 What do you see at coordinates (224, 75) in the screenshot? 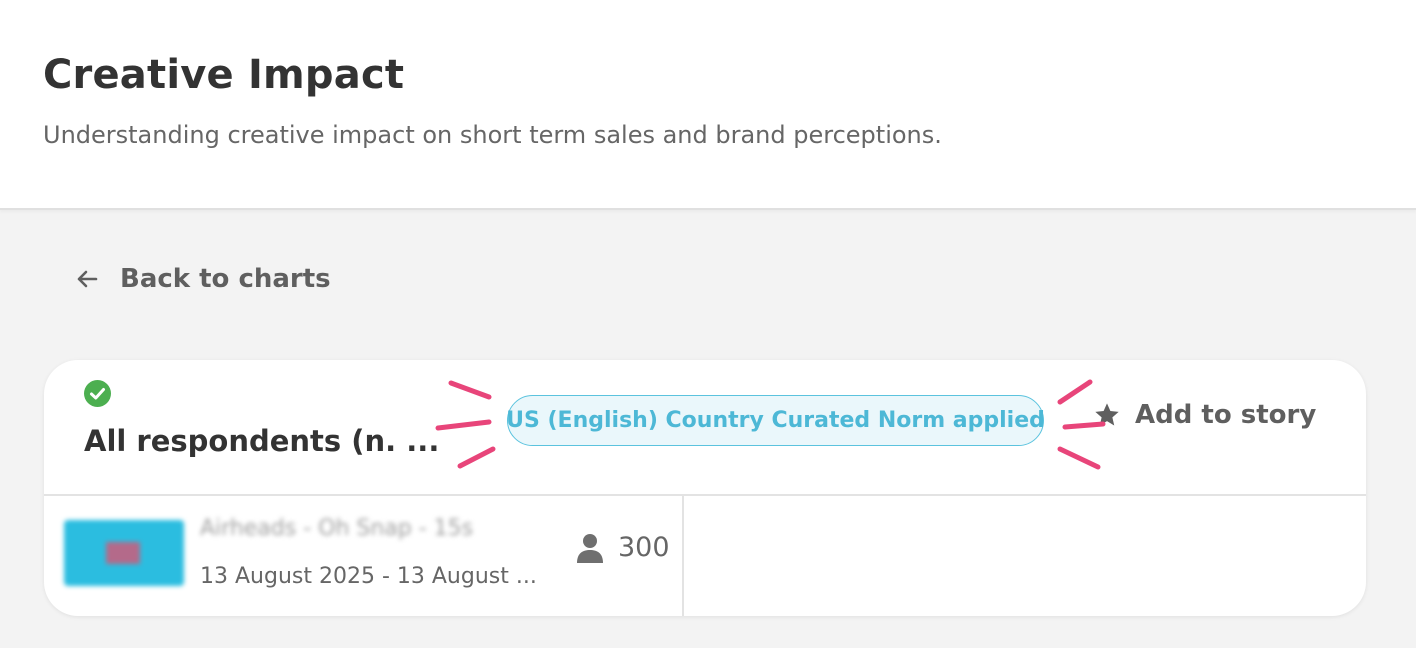
I see `page-title: Creative Impact` at bounding box center [224, 75].